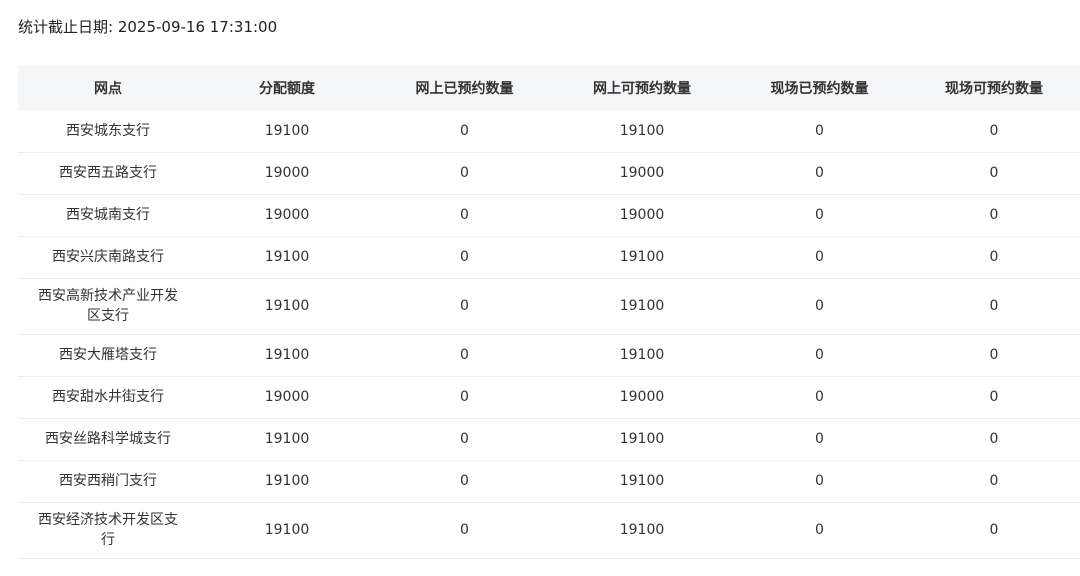 Image resolution: width=1080 pixels, height=576 pixels. Describe the element at coordinates (994, 89) in the screenshot. I see `header-onsite-available: 现场可预约数量` at that location.